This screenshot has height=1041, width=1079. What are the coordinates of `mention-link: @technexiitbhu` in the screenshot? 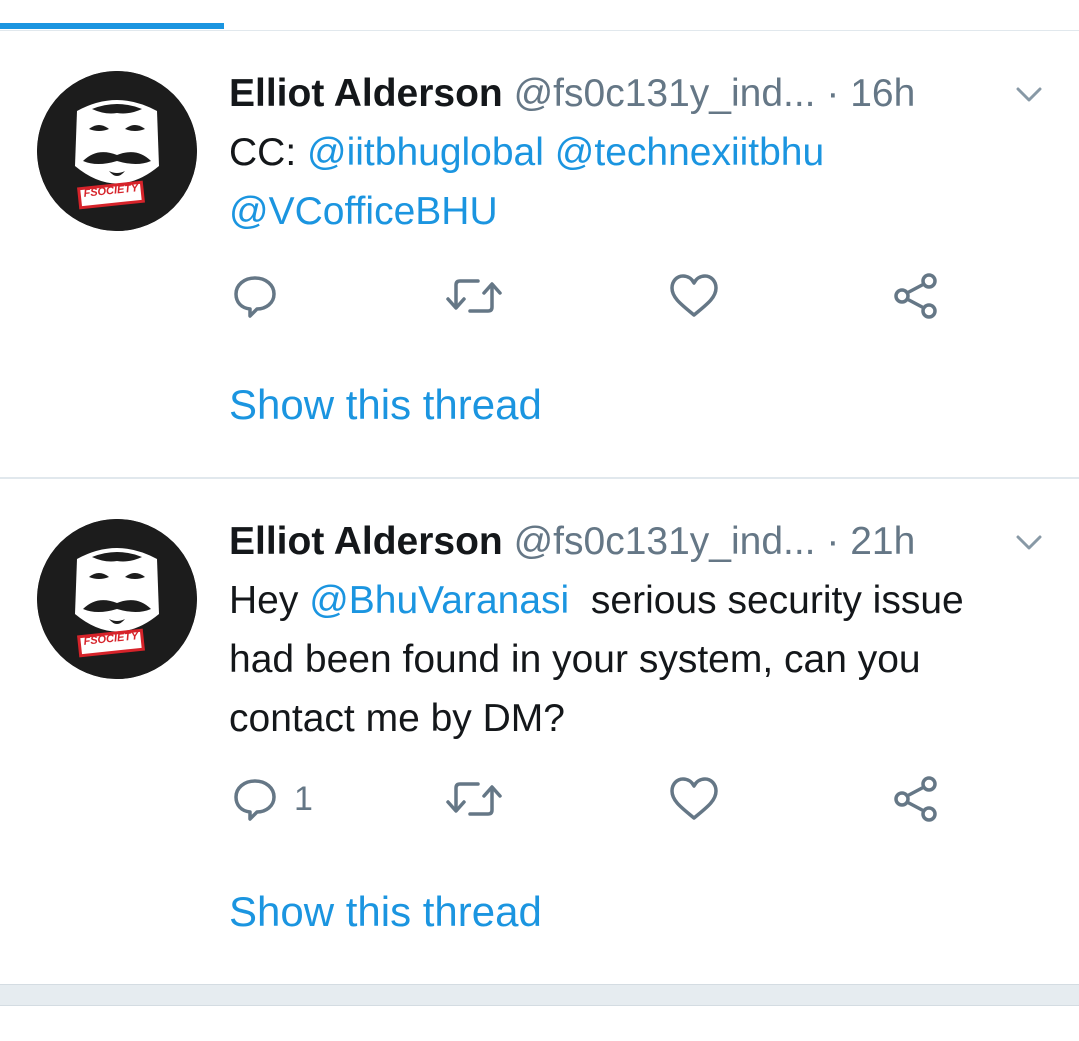 It's located at (689, 152).